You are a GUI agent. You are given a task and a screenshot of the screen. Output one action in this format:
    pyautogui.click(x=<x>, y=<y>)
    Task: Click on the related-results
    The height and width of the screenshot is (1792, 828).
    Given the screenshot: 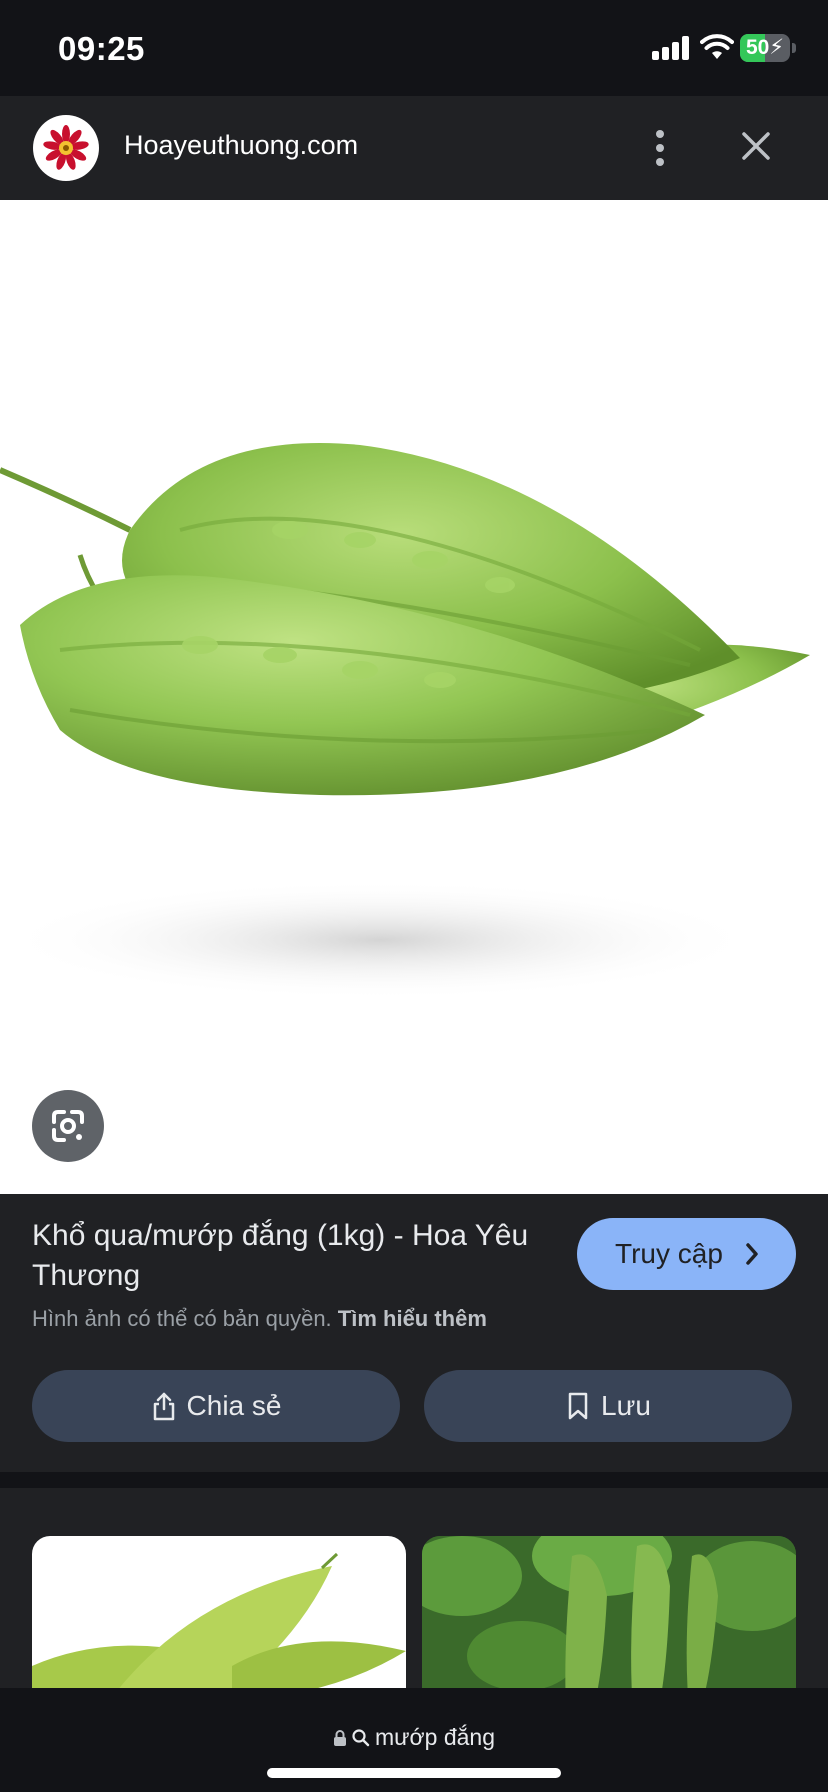 What is the action you would take?
    pyautogui.click(x=414, y=1580)
    